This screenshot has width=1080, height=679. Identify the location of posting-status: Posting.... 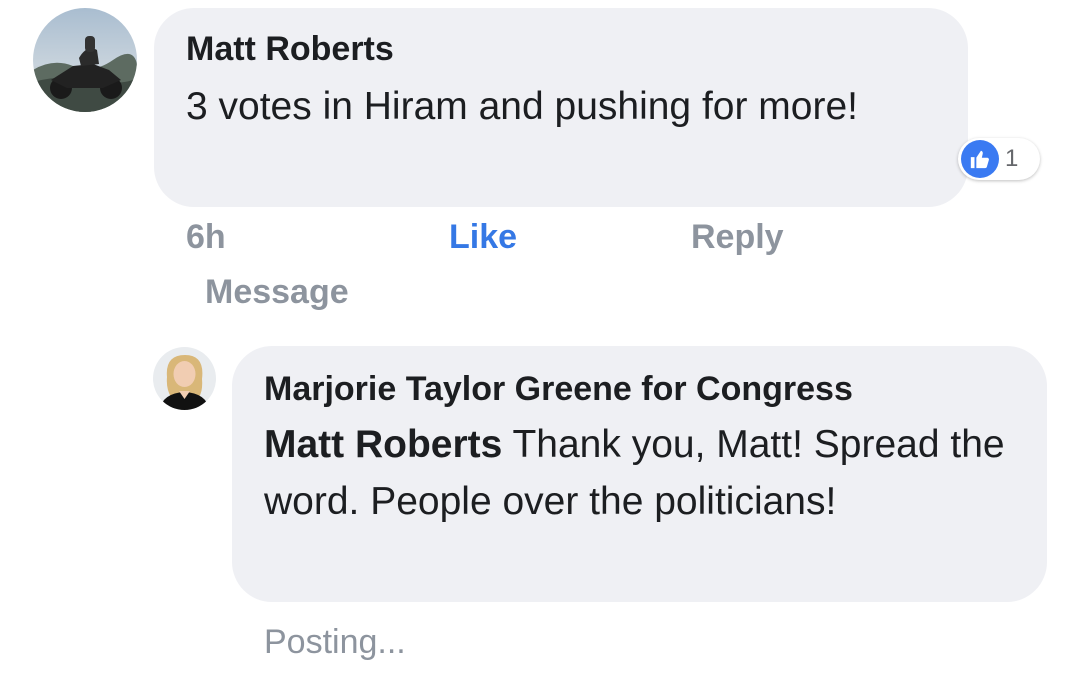
(335, 642).